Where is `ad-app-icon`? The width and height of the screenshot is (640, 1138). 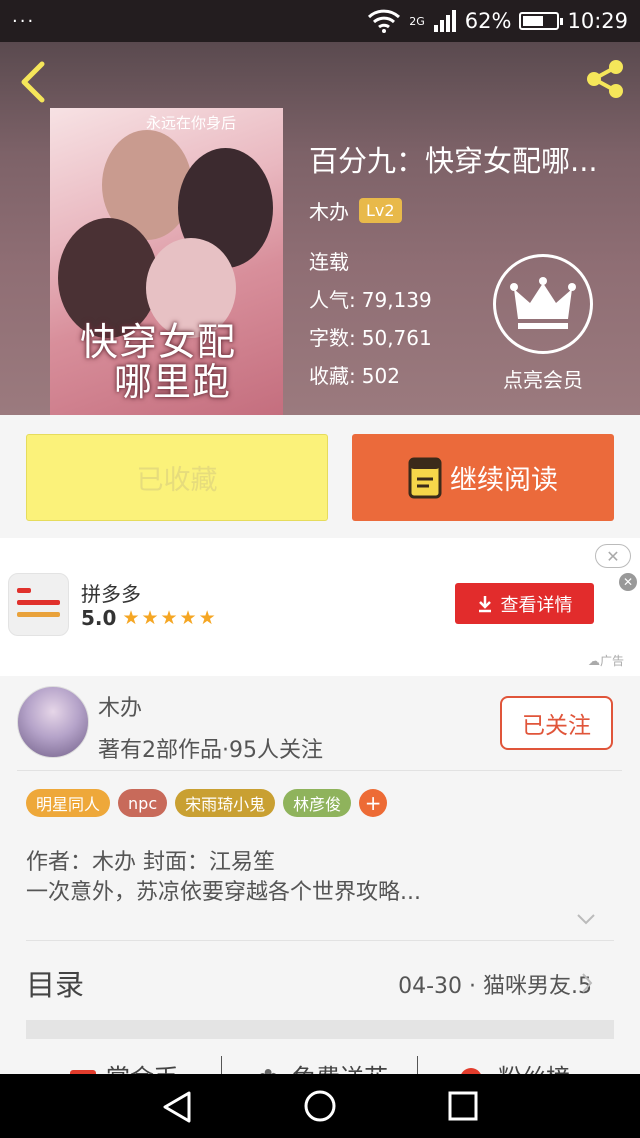
ad-app-icon is located at coordinates (38, 604).